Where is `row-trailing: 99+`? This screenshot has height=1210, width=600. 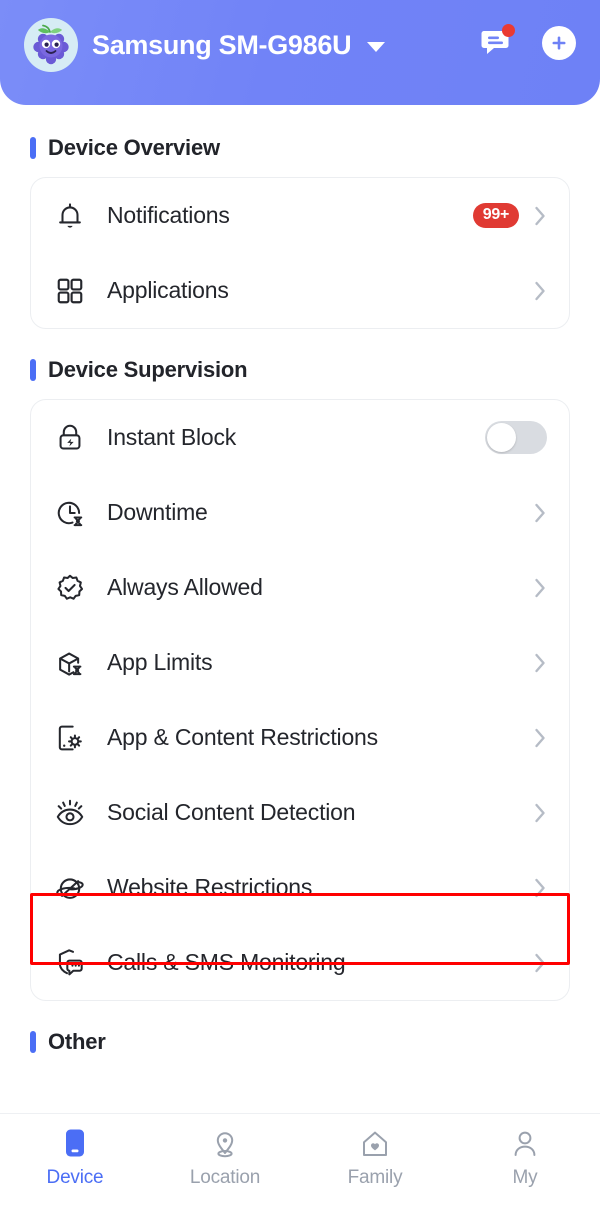
row-trailing: 99+ is located at coordinates (509, 215).